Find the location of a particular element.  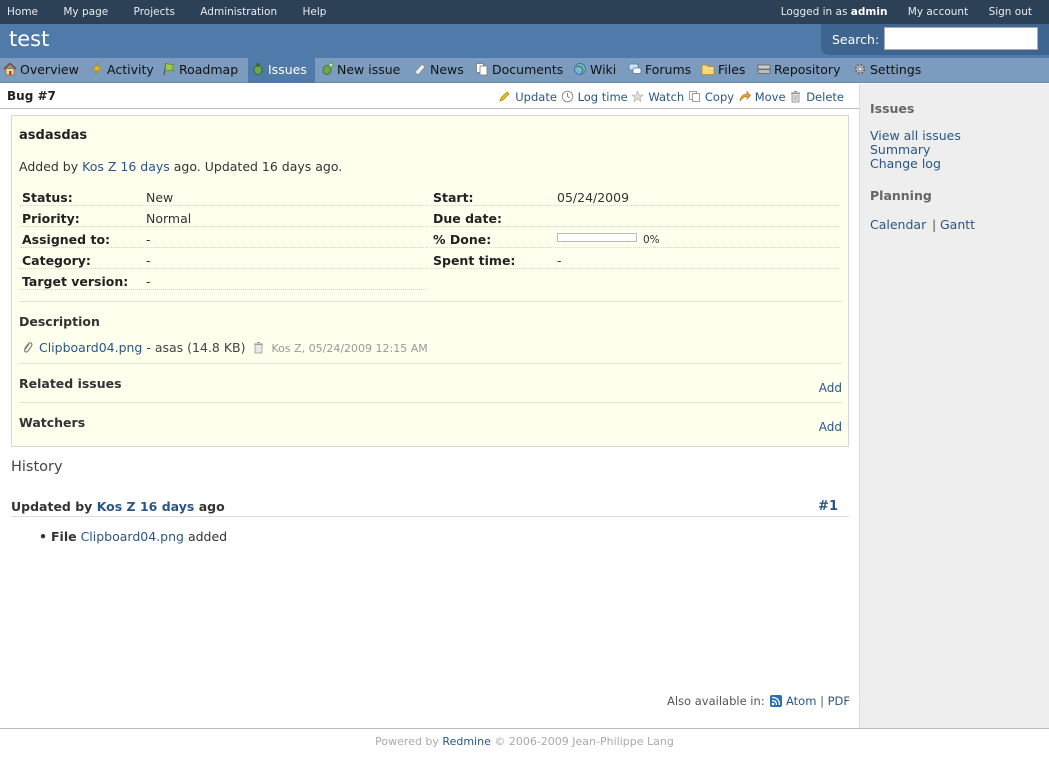

atom-link: Atom is located at coordinates (801, 701).